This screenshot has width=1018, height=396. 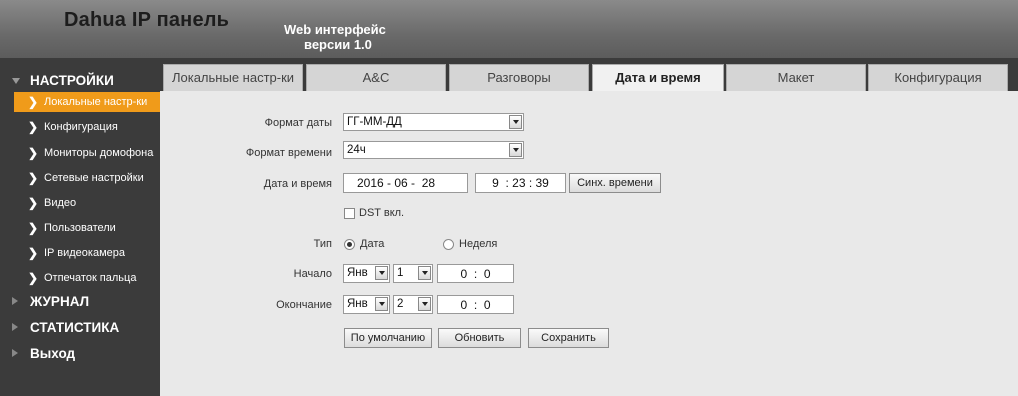 I want to click on sidebar-item-network: ❯ Сетевые настройки, so click(x=87, y=178).